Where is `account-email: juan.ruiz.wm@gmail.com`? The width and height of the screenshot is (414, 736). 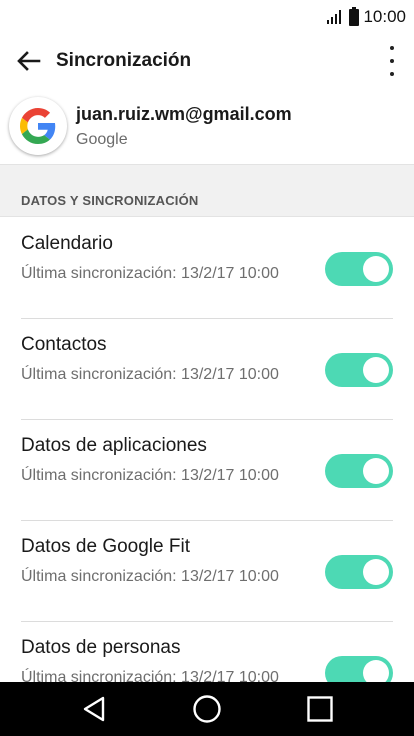 account-email: juan.ruiz.wm@gmail.com is located at coordinates (184, 114).